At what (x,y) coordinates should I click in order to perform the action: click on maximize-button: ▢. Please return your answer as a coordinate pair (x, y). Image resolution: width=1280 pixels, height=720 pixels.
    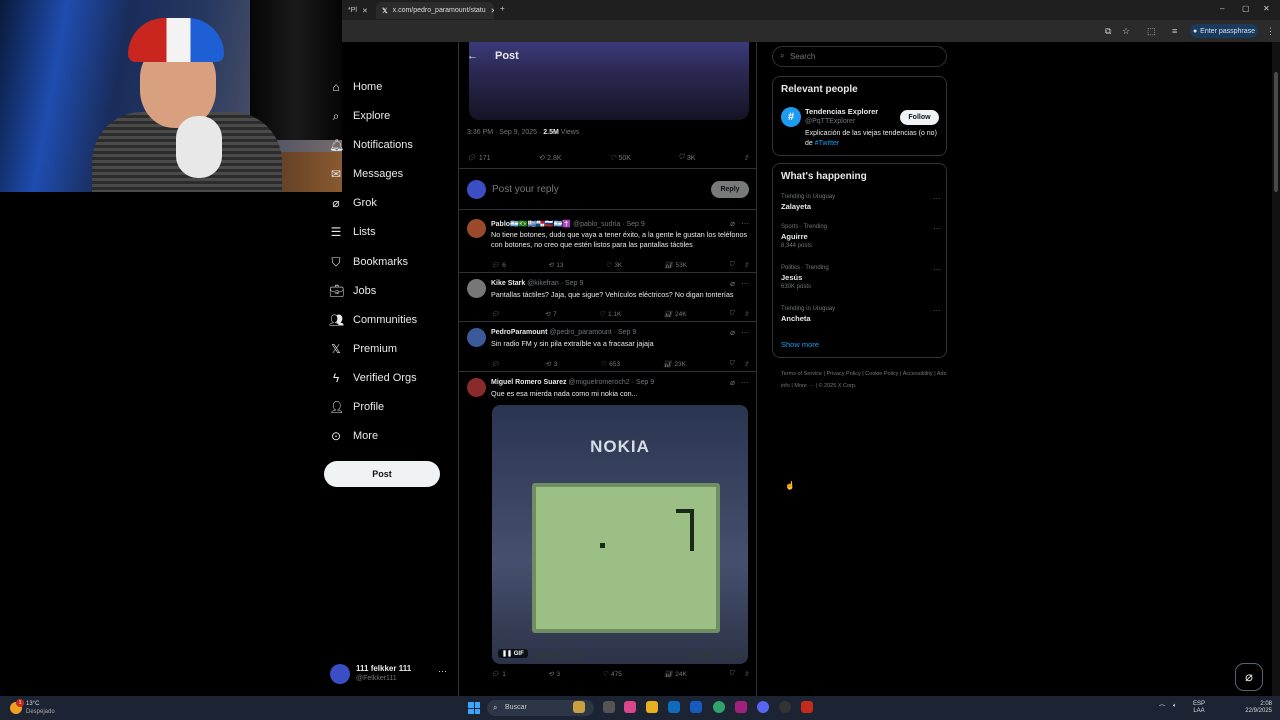
    Looking at the image, I should click on (1246, 8).